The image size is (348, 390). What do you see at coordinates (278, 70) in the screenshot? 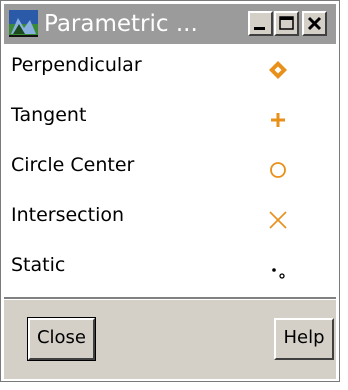
I see `diamond-snap-icon` at bounding box center [278, 70].